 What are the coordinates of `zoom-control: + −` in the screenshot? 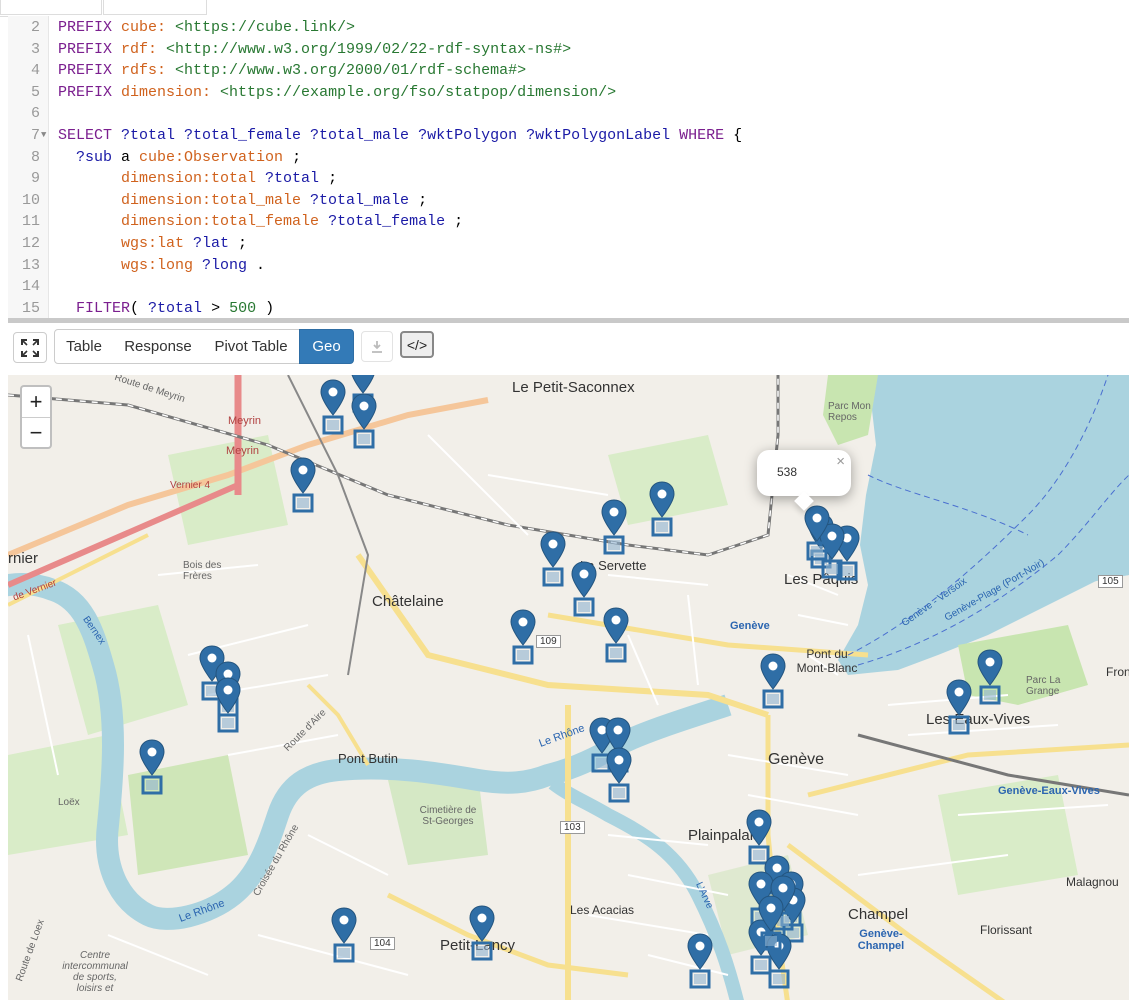 It's located at (36, 417).